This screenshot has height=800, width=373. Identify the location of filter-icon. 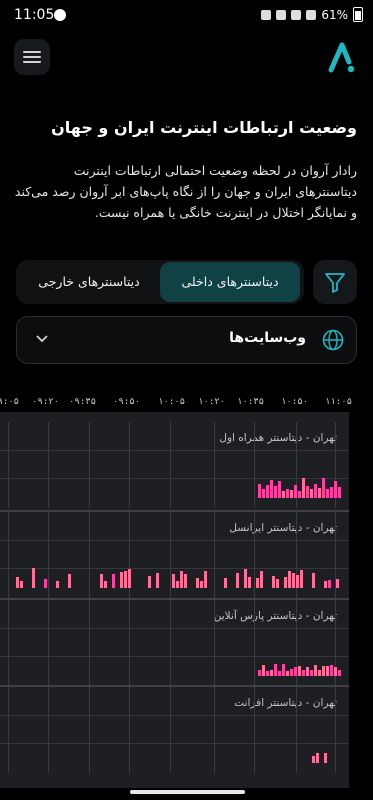
(335, 283).